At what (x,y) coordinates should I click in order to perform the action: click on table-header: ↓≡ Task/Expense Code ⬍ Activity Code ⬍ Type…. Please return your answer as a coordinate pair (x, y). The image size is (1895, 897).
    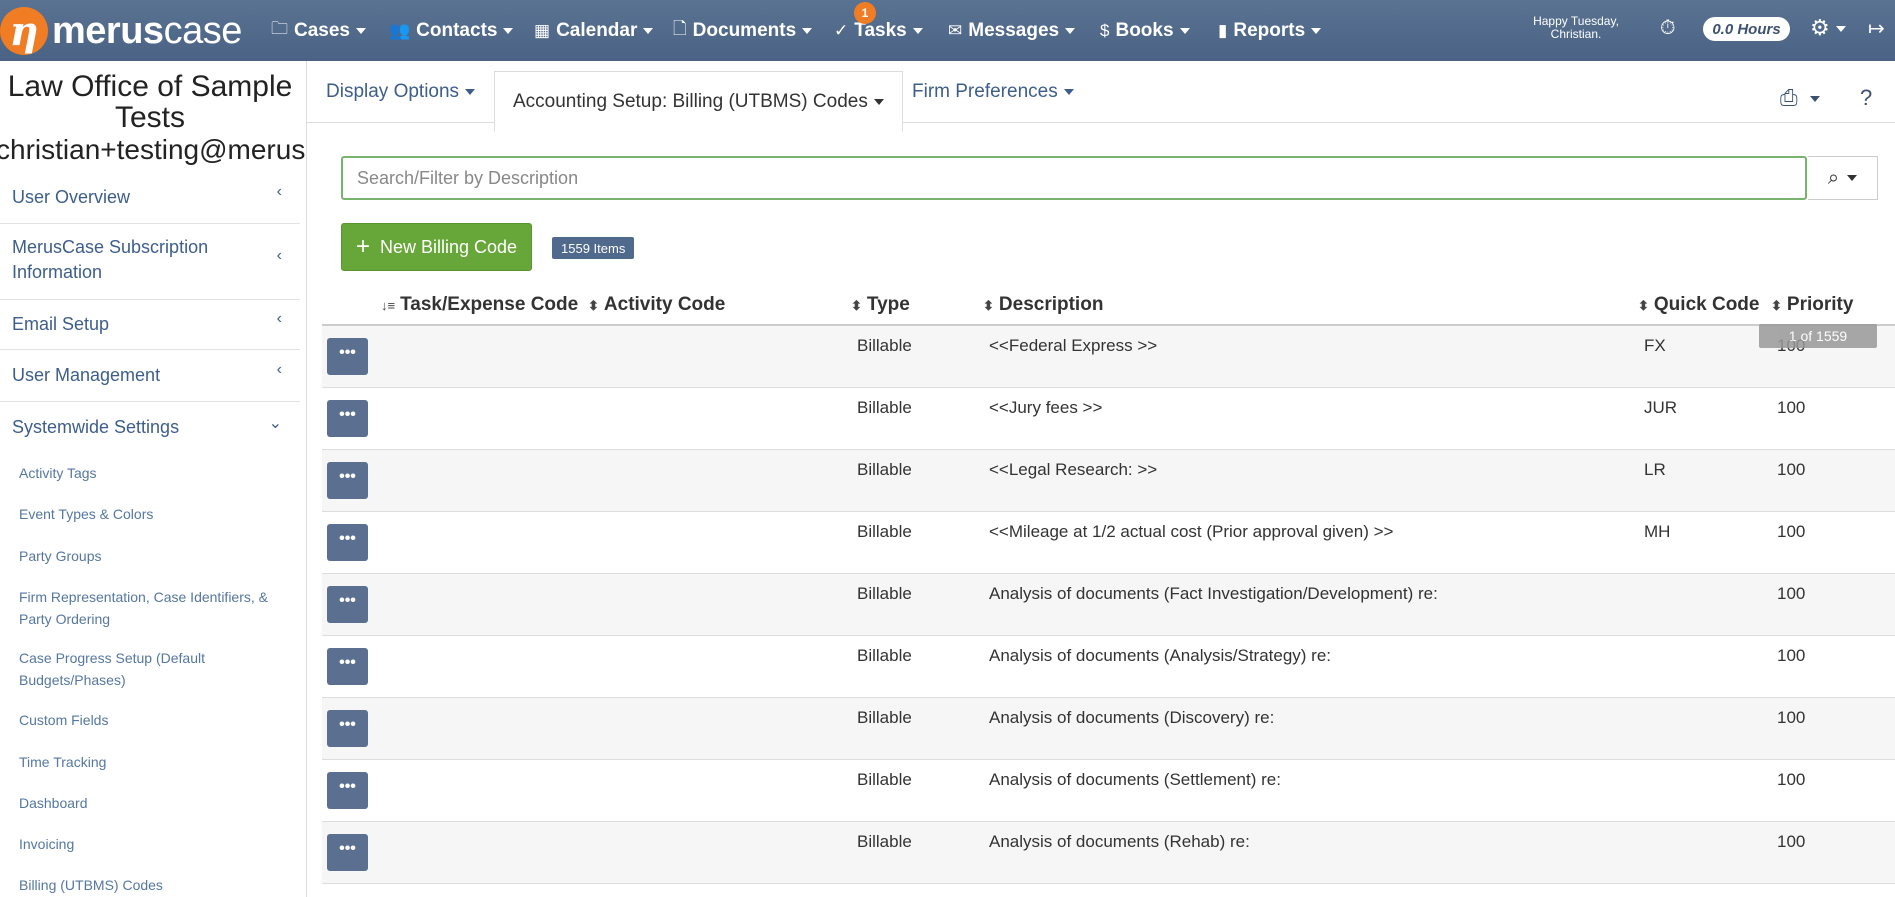
    Looking at the image, I should click on (1108, 305).